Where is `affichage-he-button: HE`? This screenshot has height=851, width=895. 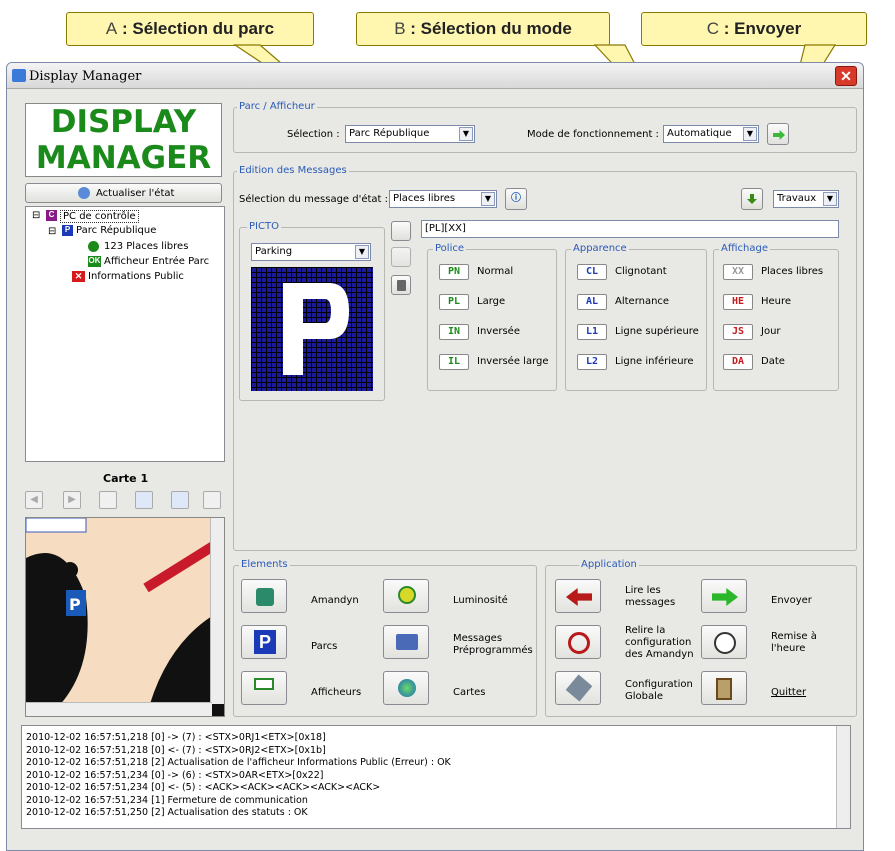
affichage-he-button: HE is located at coordinates (738, 302).